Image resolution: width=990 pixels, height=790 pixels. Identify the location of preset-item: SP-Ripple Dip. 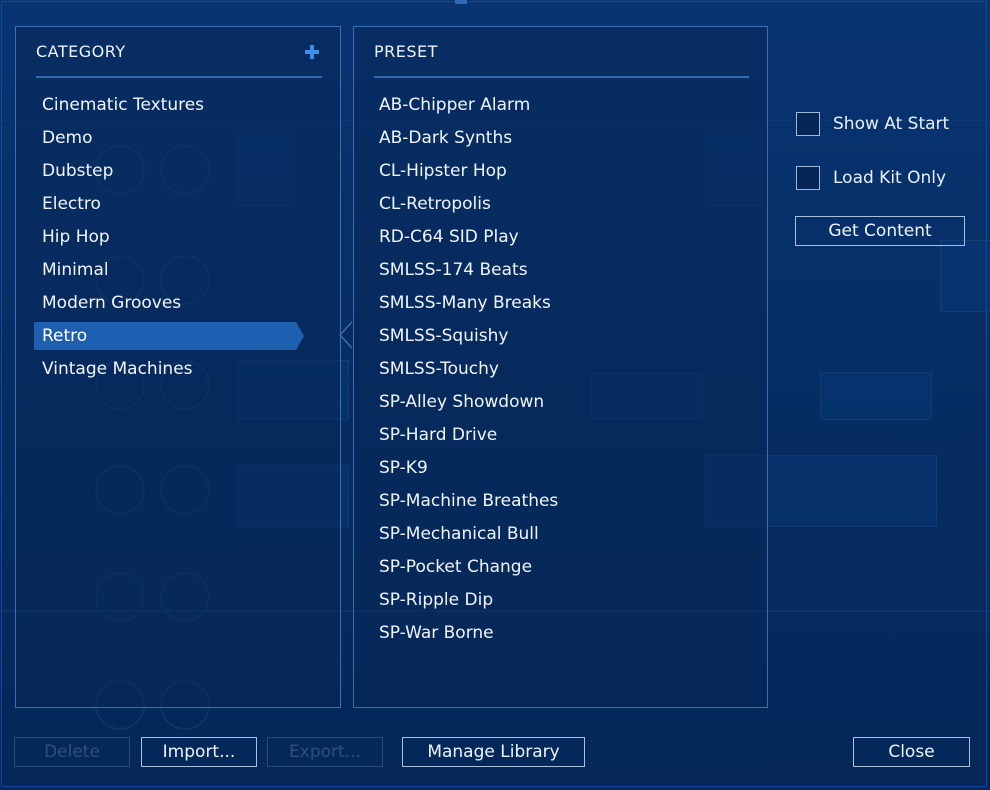
(560, 601).